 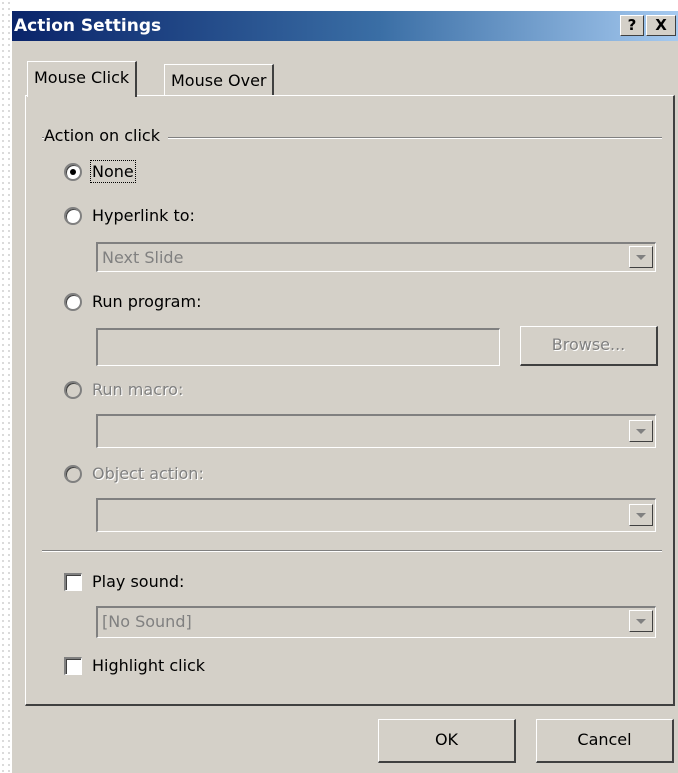 I want to click on tab-mouse-click: Mouse Click, so click(x=82, y=79).